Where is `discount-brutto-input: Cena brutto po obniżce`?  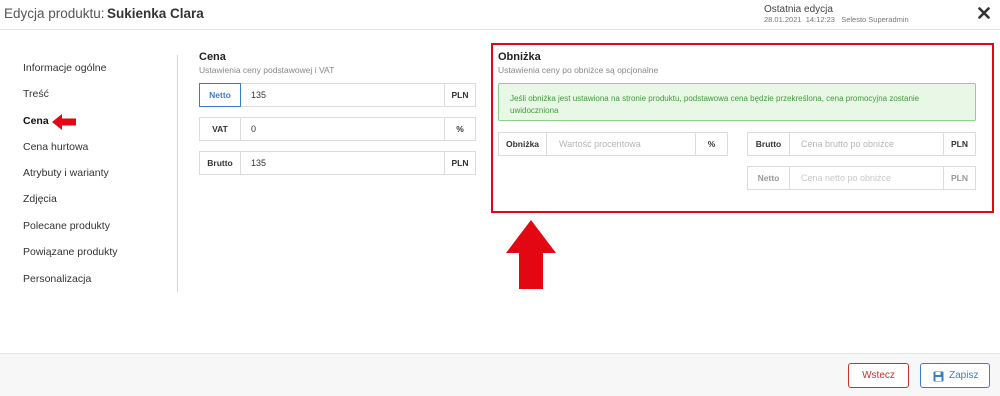
discount-brutto-input: Cena brutto po obniżce is located at coordinates (847, 144).